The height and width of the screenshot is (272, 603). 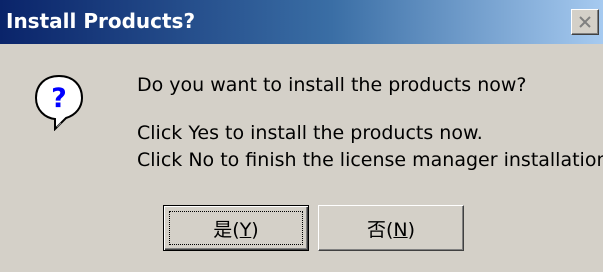 I want to click on window-title: Install Products?, so click(x=101, y=21).